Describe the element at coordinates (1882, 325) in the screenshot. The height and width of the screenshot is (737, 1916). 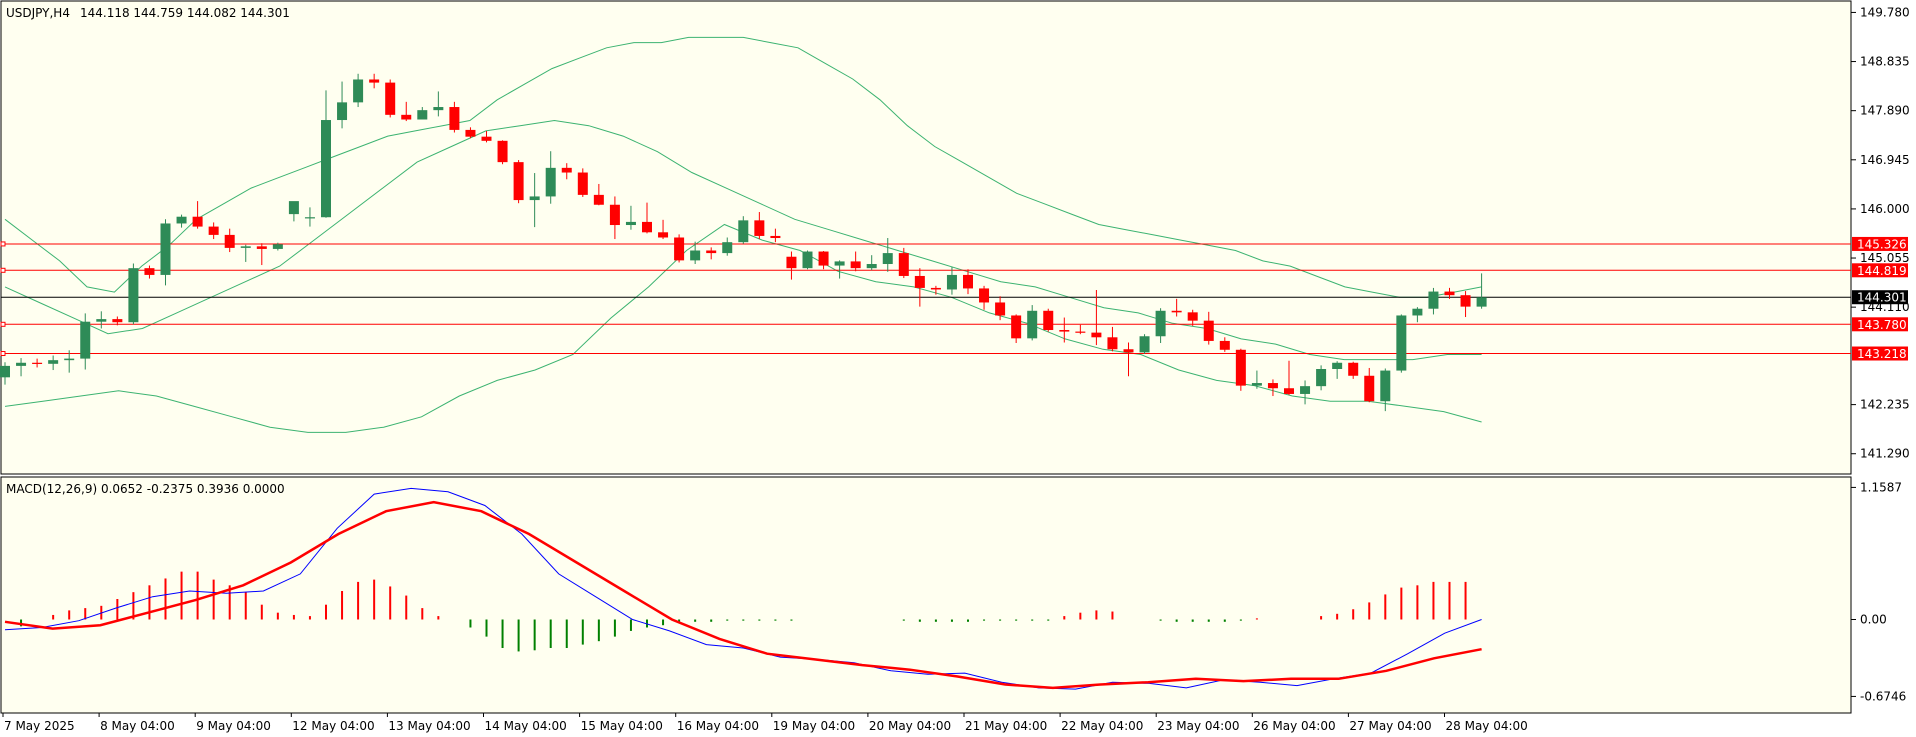
I see `level-price-tag-2: 143.780` at that location.